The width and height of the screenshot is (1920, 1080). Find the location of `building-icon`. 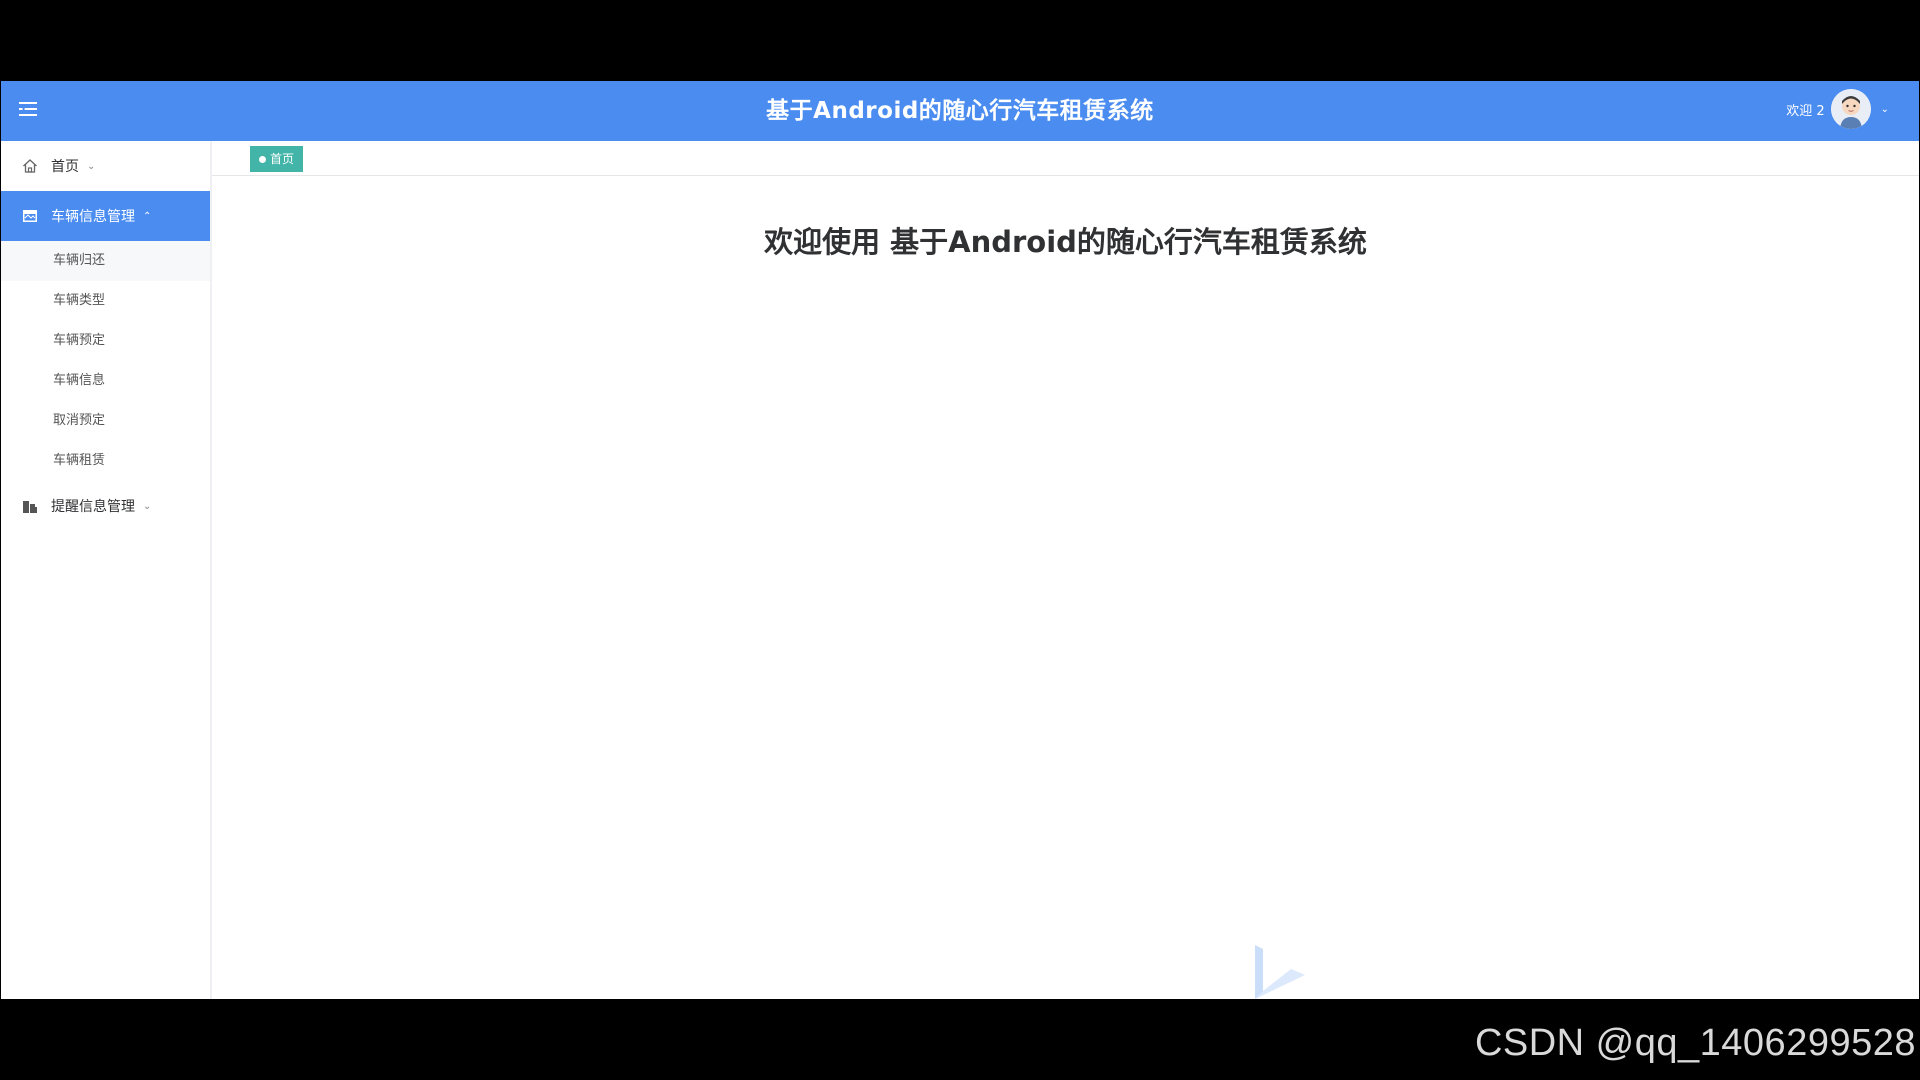

building-icon is located at coordinates (30, 506).